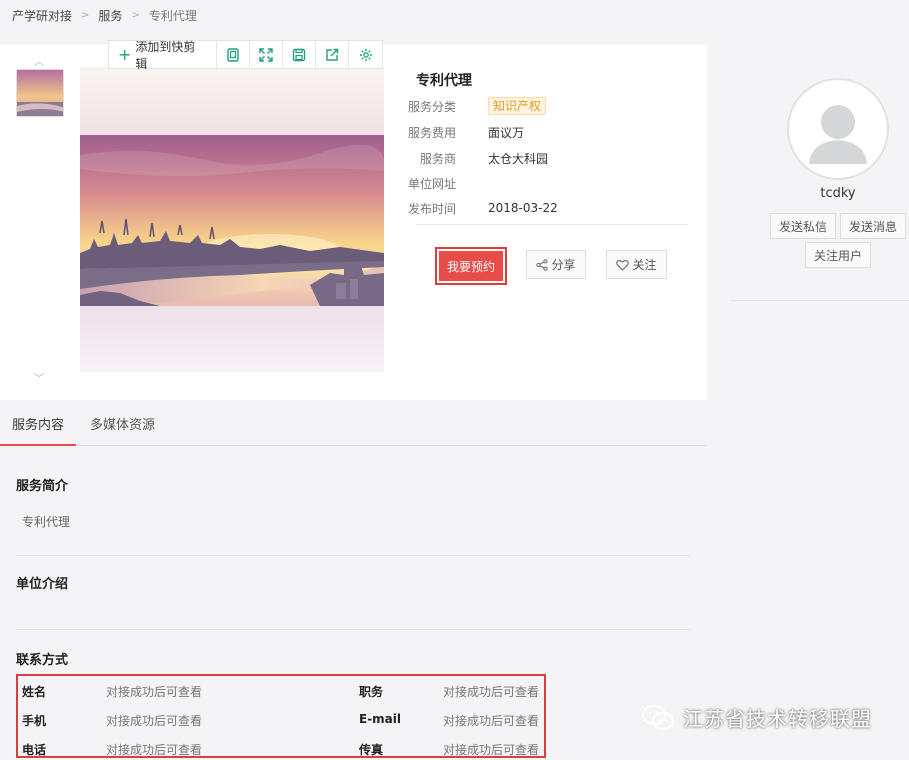 The width and height of the screenshot is (909, 760). Describe the element at coordinates (154, 721) in the screenshot. I see `contact-mobile-value: 对接成功后可查看` at that location.